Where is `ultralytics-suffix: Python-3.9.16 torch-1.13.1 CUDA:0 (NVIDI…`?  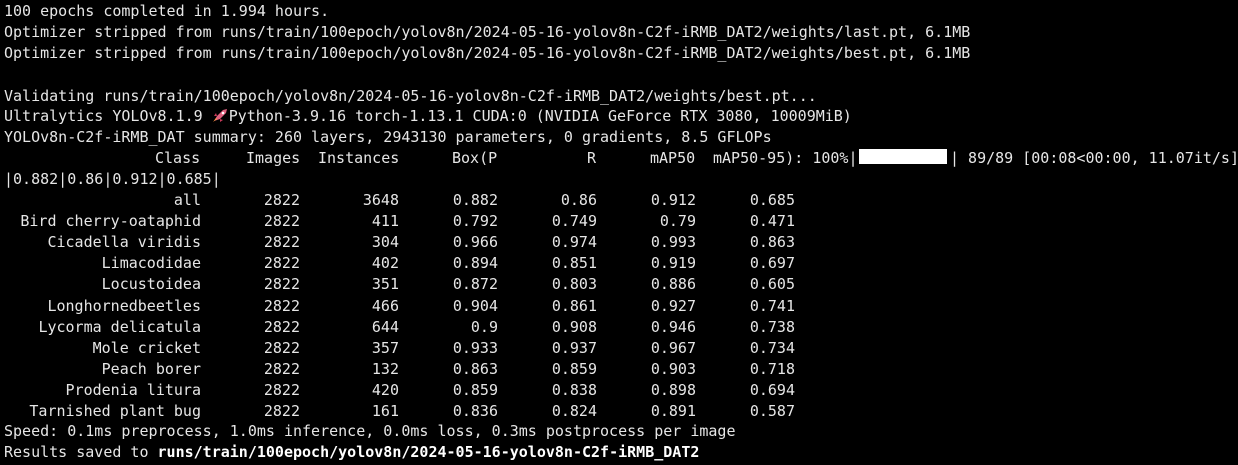
ultralytics-suffix: Python-3.9.16 torch-1.13.1 CUDA:0 (NVIDI… is located at coordinates (540, 116).